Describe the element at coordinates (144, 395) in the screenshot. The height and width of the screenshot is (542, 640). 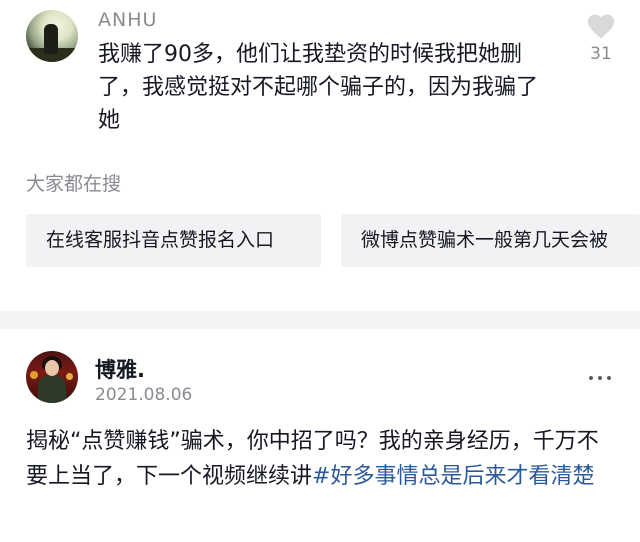
I see `post-date: 2021.08.06` at that location.